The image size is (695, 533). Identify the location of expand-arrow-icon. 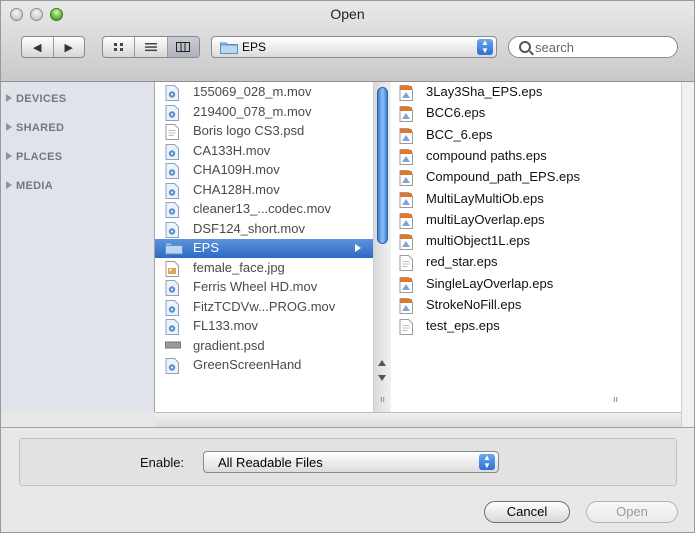
(358, 248).